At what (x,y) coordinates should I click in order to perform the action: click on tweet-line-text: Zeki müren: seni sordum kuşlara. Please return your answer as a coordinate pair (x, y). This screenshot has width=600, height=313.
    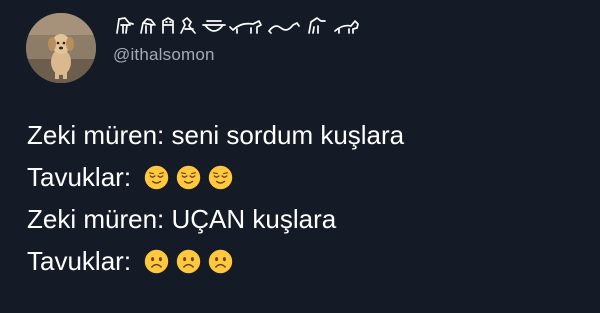
    Looking at the image, I should click on (216, 135).